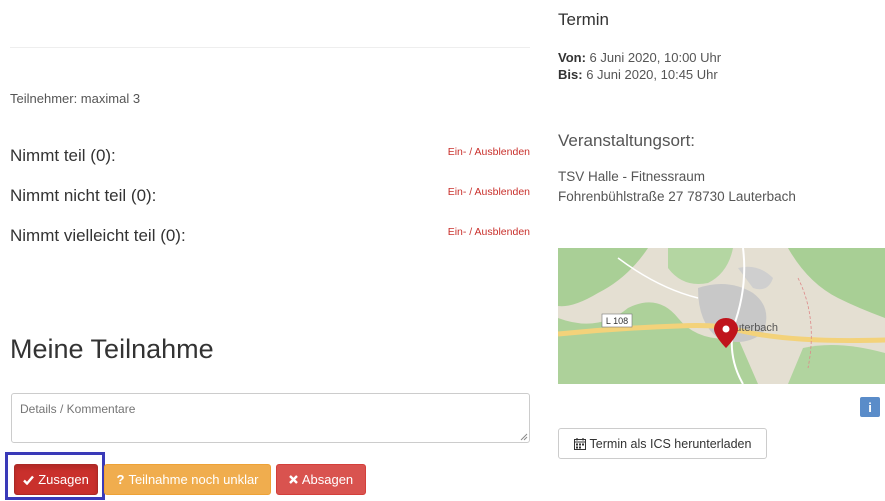 This screenshot has width=885, height=501. Describe the element at coordinates (617, 321) in the screenshot. I see `map-road-label: L 108` at that location.